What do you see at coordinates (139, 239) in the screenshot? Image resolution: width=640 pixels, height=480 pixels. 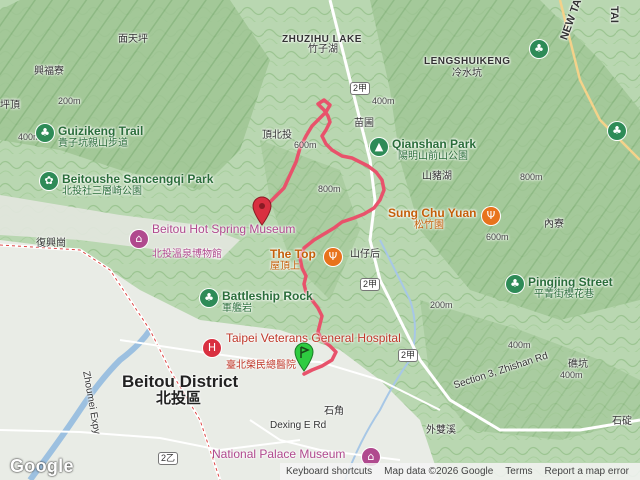 I see `museum-icon: ⌂` at bounding box center [139, 239].